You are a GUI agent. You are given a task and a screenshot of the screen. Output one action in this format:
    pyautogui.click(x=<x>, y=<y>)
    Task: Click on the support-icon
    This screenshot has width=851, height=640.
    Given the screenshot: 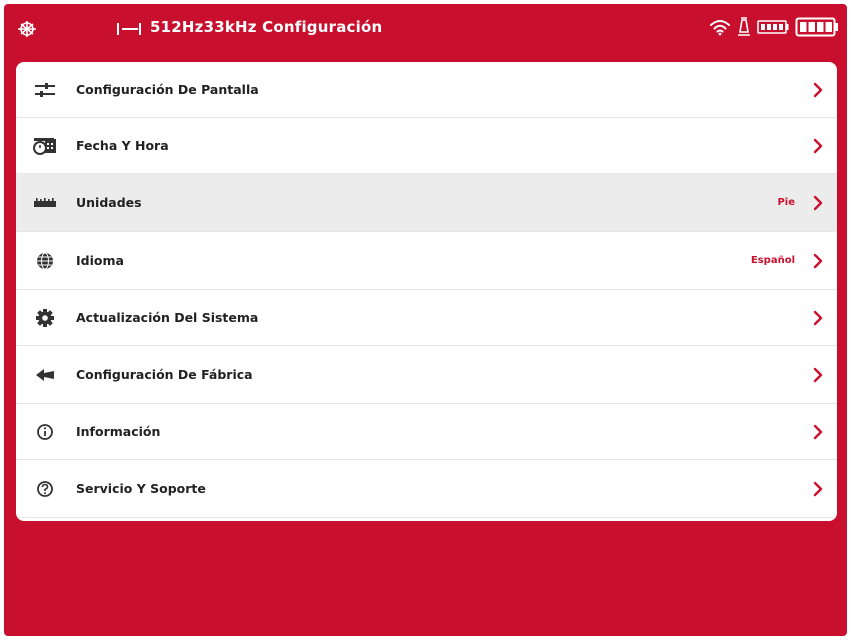 What is the action you would take?
    pyautogui.click(x=45, y=489)
    